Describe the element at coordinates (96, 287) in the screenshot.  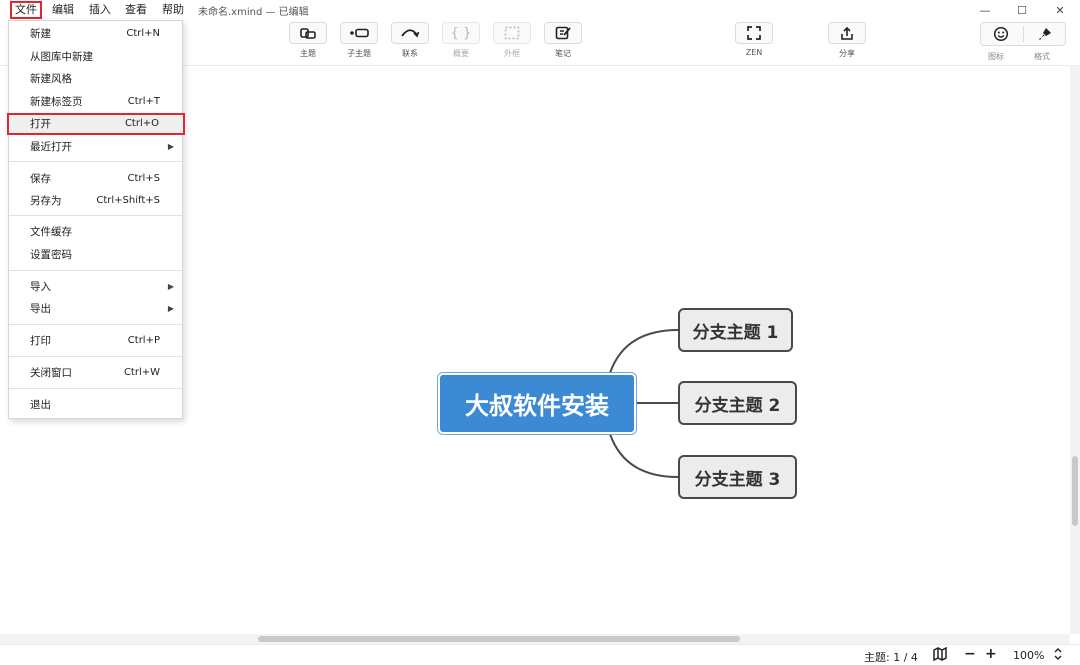
I see `menu-item-import: 导入 ▶` at that location.